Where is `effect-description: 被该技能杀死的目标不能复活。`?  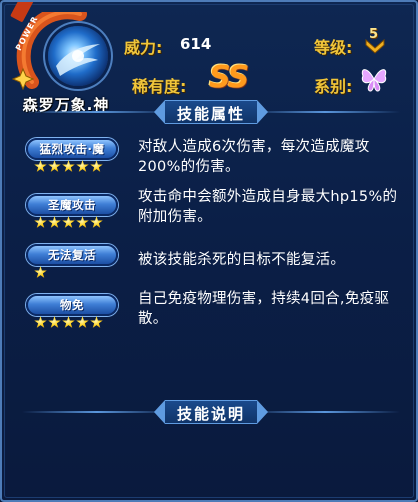 effect-description: 被该技能杀死的目标不能复活。 is located at coordinates (242, 260).